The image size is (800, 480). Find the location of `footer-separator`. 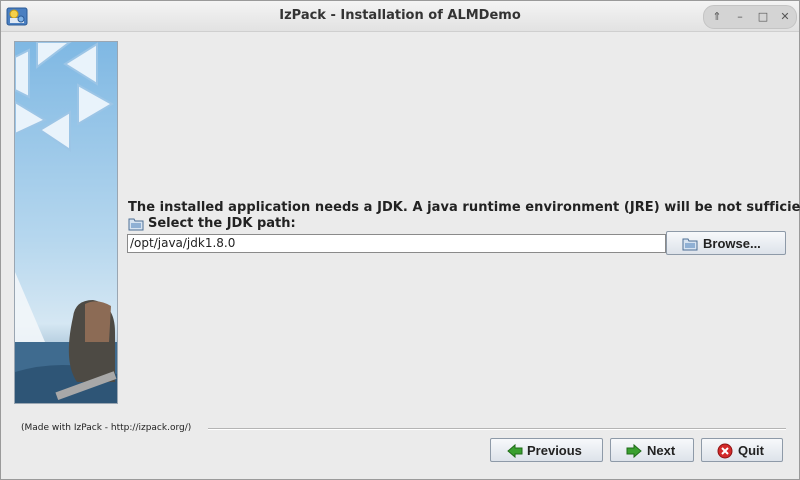

footer-separator is located at coordinates (497, 428).